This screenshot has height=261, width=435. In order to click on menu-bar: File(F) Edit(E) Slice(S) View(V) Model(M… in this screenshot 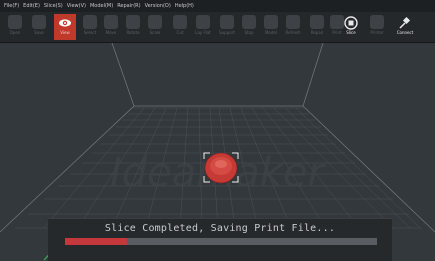, I will do `click(217, 6)`.